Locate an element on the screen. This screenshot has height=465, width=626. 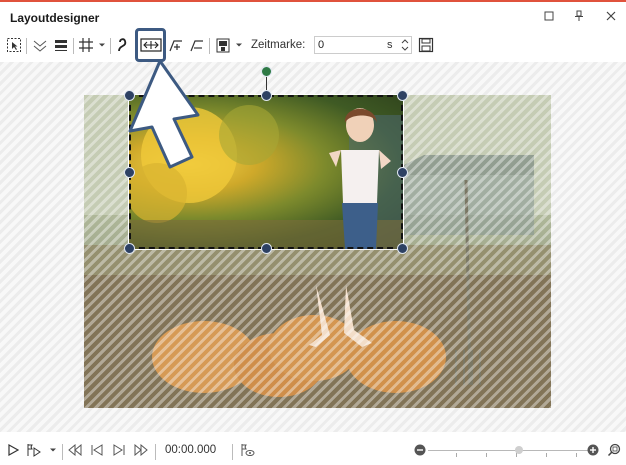
fast-forward-icon is located at coordinates (141, 450).